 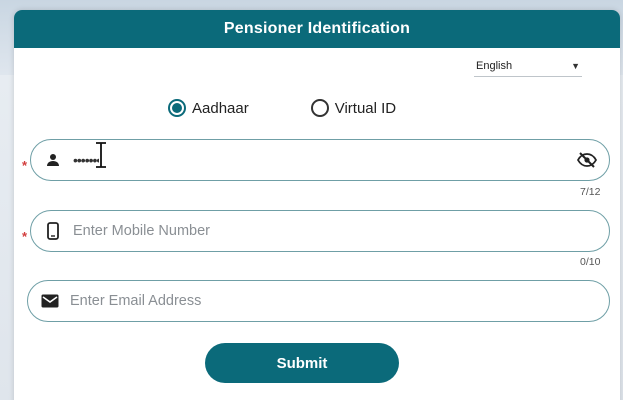 I want to click on radio-aadhaar-label: Aadhaar, so click(x=220, y=108).